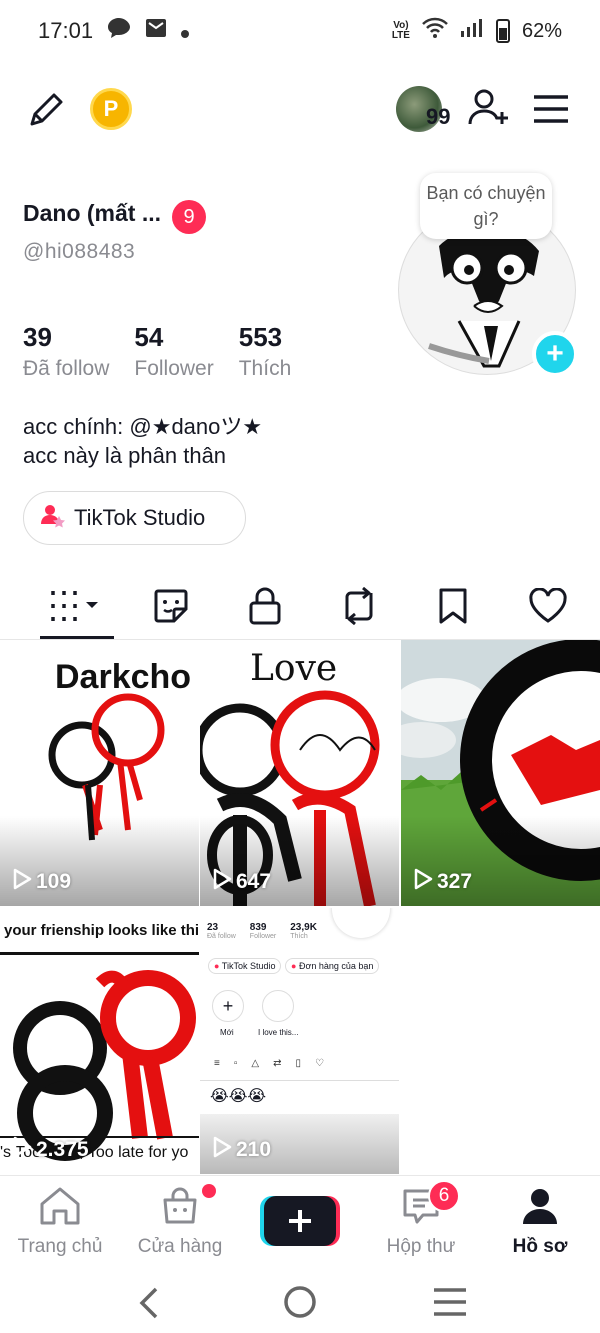  I want to click on profile-stats: 39 Đã follow 54 Follower 553 Thích, so click(157, 351).